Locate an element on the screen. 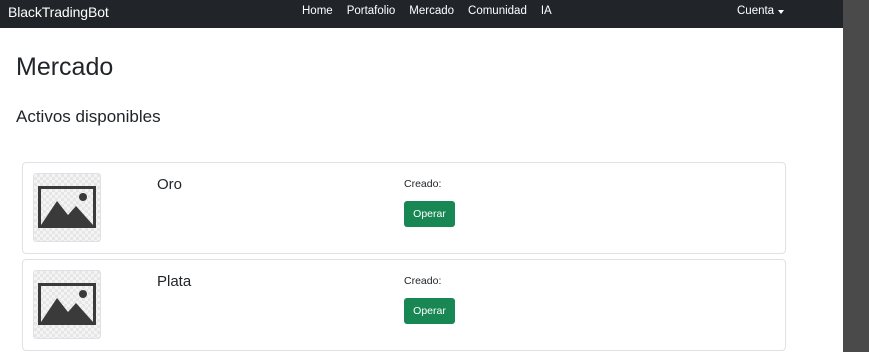  page-scrollbar is located at coordinates (856, 176).